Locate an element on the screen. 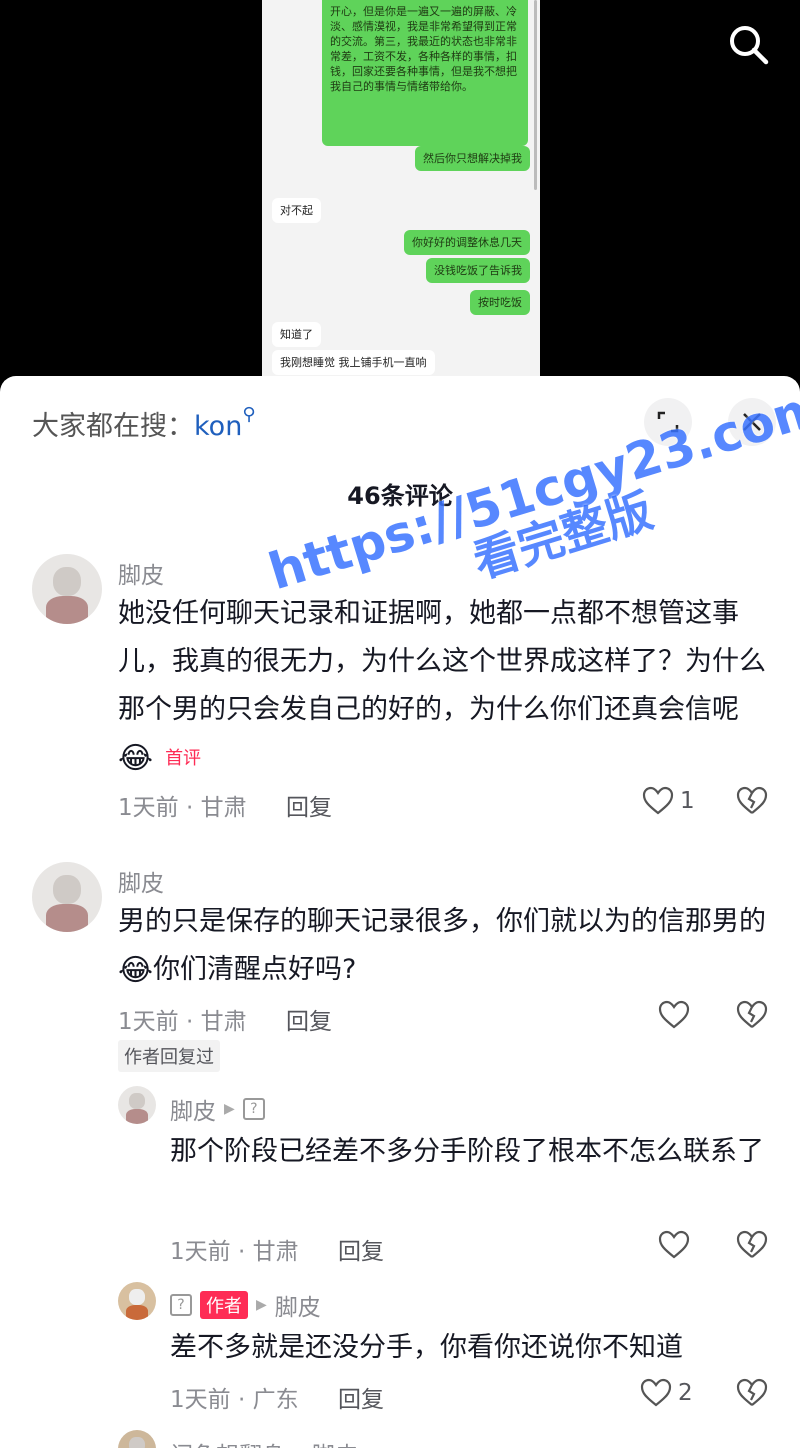  like-button: 2 is located at coordinates (666, 1393).